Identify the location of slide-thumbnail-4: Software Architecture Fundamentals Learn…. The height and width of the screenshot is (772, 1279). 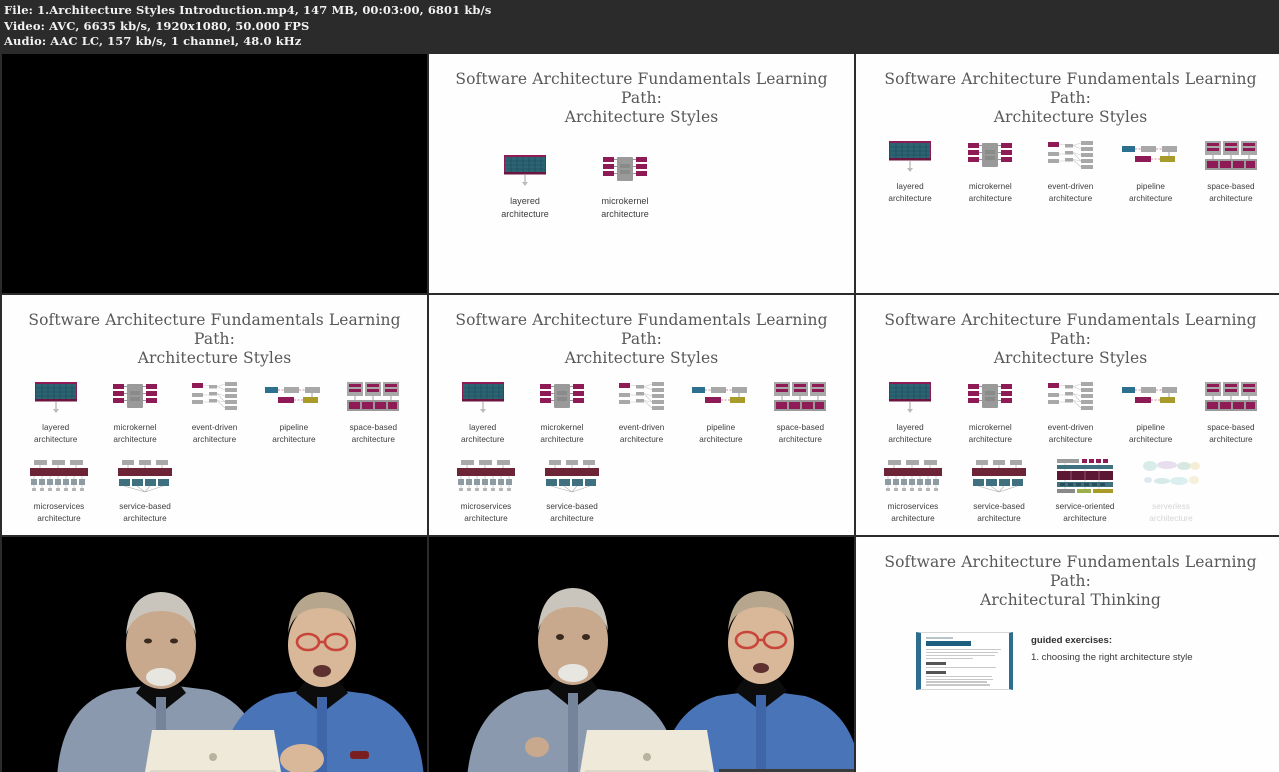
(214, 415).